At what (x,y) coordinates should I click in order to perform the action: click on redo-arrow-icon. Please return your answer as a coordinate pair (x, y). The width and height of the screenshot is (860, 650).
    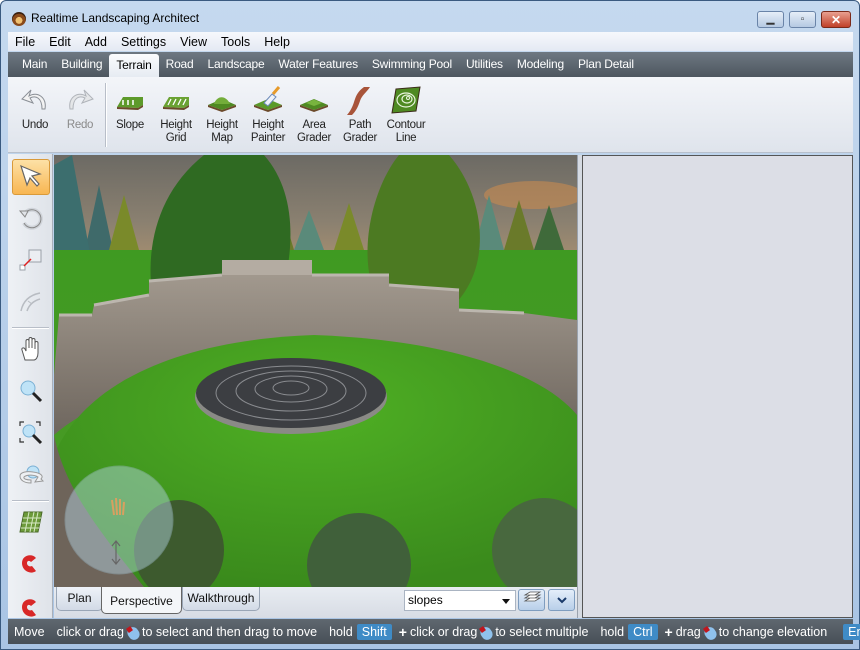
    Looking at the image, I should click on (80, 100).